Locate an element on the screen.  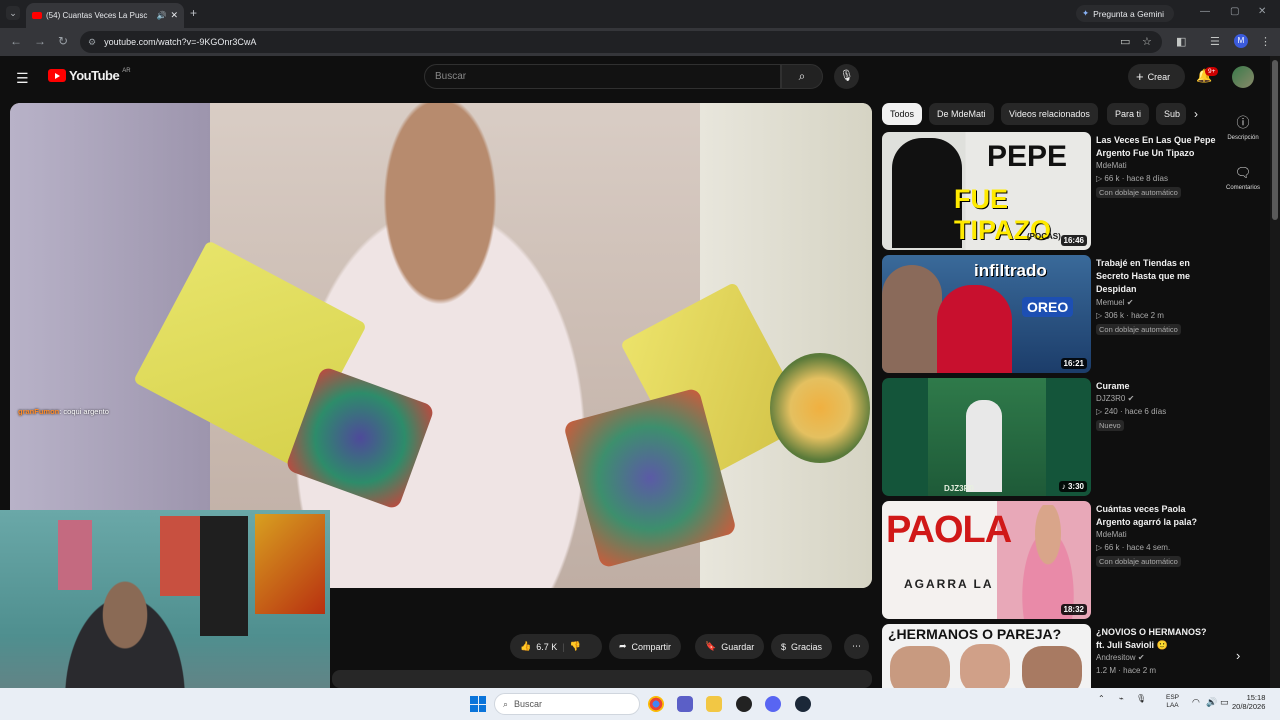
channel-name: Andresitow ✔ is located at coordinates (1120, 657).